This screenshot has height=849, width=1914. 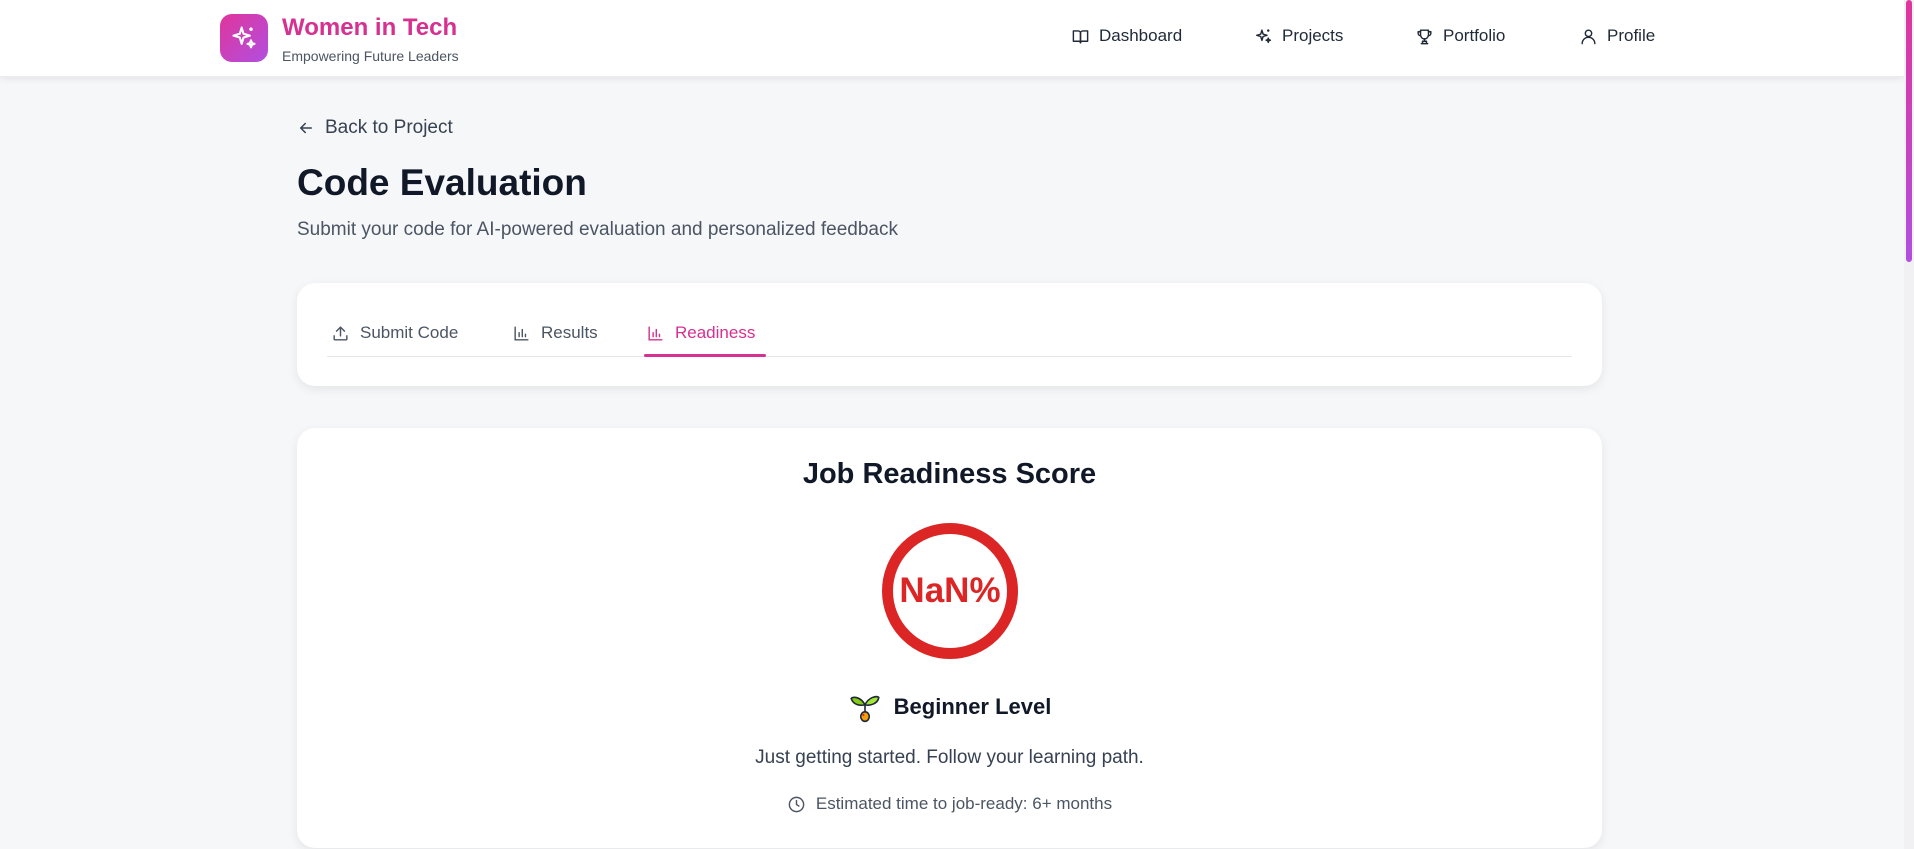 I want to click on tab-results: Results, so click(x=555, y=333).